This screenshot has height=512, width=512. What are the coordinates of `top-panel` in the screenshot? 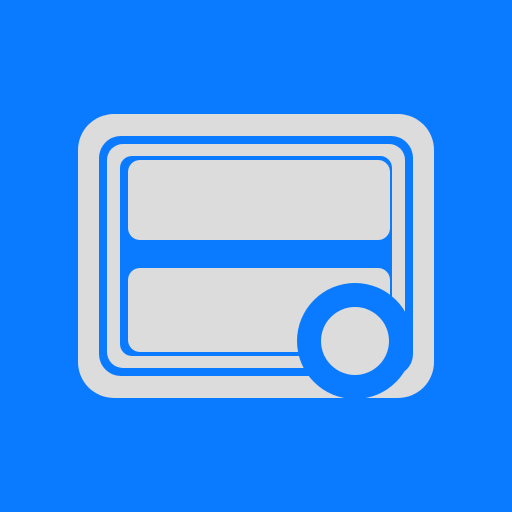 It's located at (259, 200).